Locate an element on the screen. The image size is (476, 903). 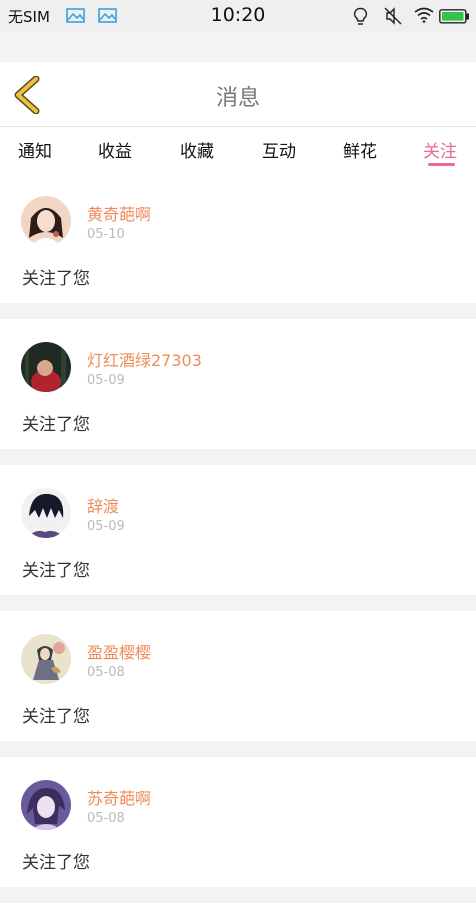
wifi-icon is located at coordinates (424, 15).